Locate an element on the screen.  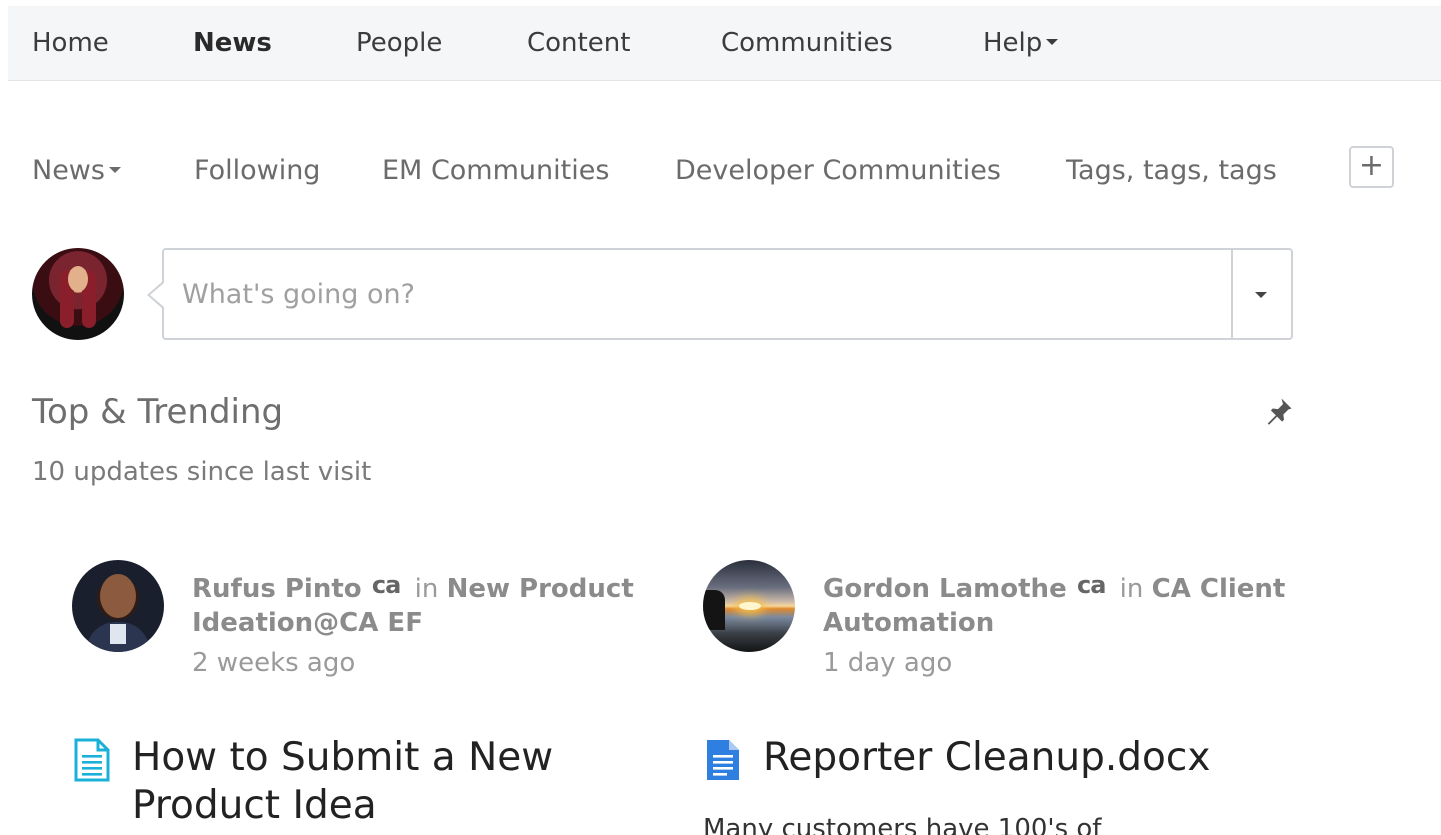
updates-count: 10 updates since last visit is located at coordinates (202, 472).